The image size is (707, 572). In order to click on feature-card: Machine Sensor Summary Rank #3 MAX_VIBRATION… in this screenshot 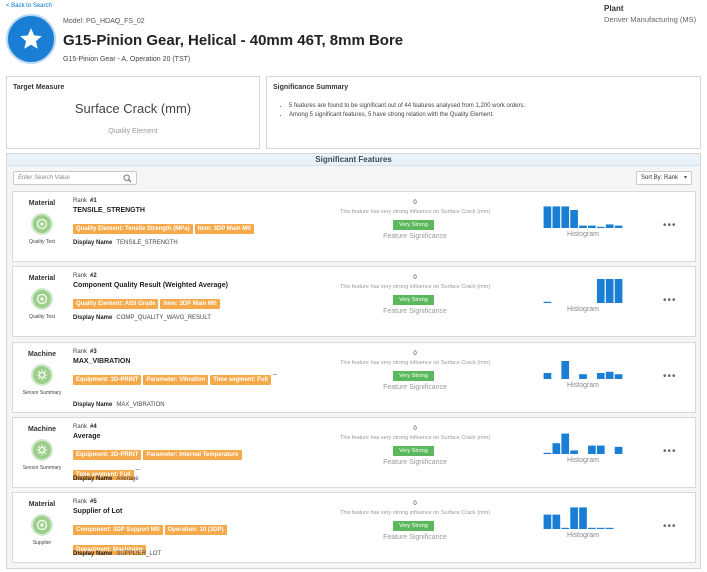, I will do `click(354, 377)`.